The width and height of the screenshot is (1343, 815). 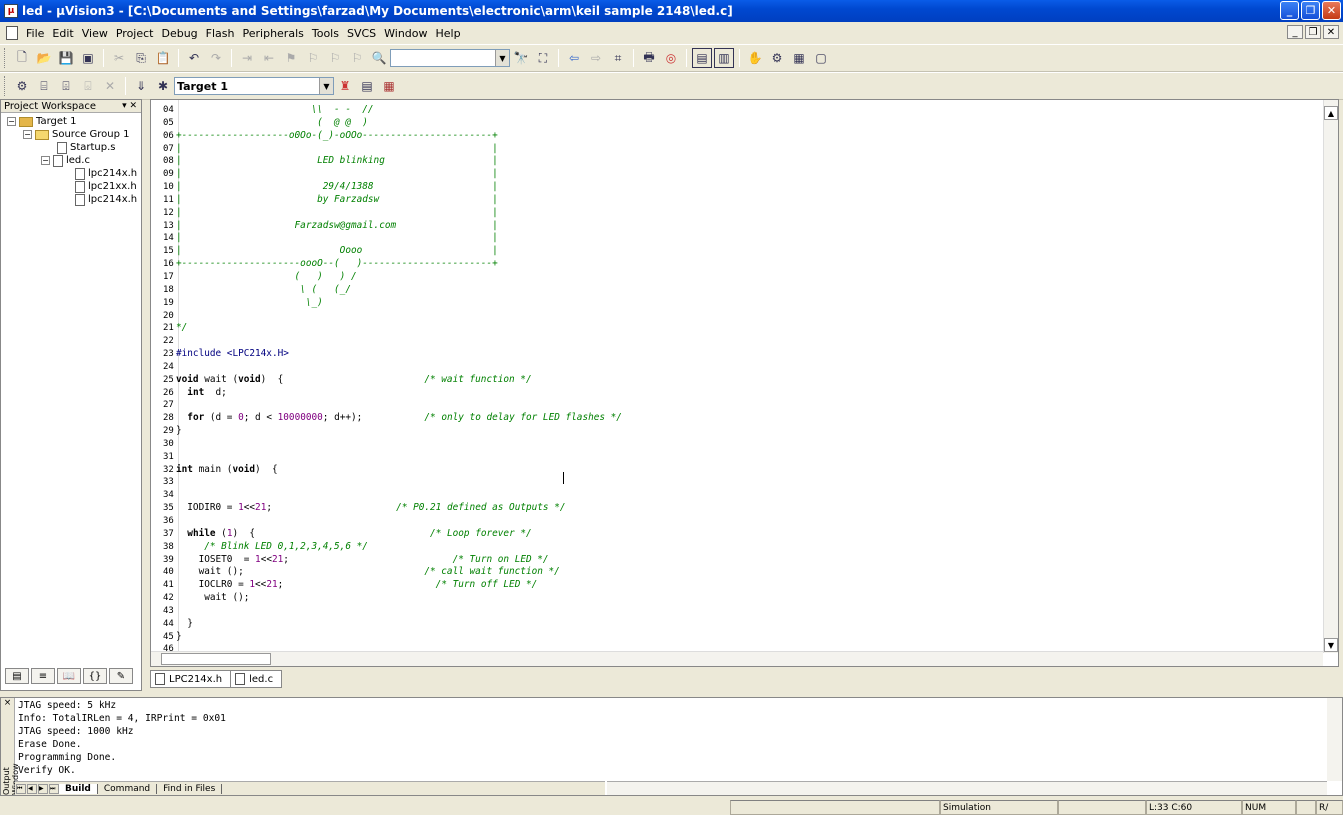 What do you see at coordinates (32, 788) in the screenshot?
I see `prev-tab-icon: ◀` at bounding box center [32, 788].